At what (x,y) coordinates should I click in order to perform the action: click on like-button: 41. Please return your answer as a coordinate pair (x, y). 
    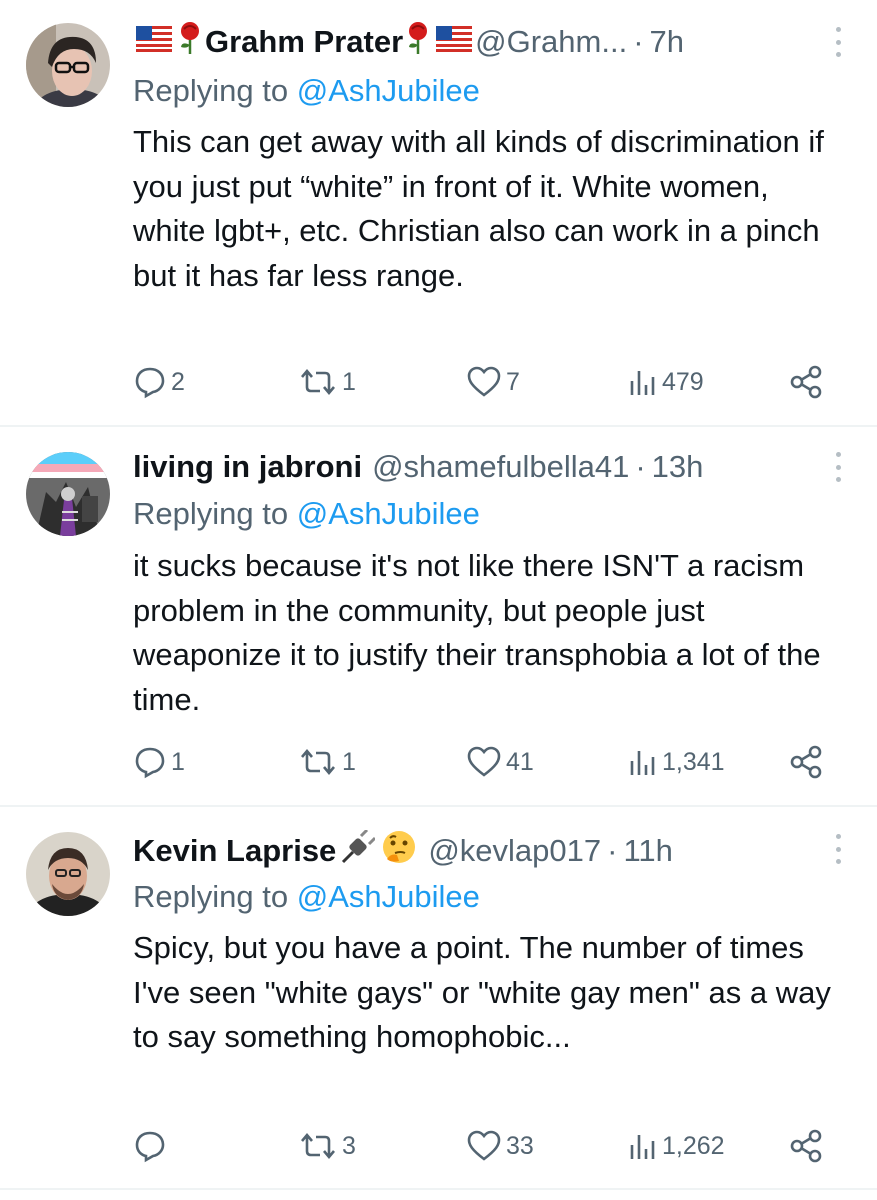
    Looking at the image, I should click on (500, 762).